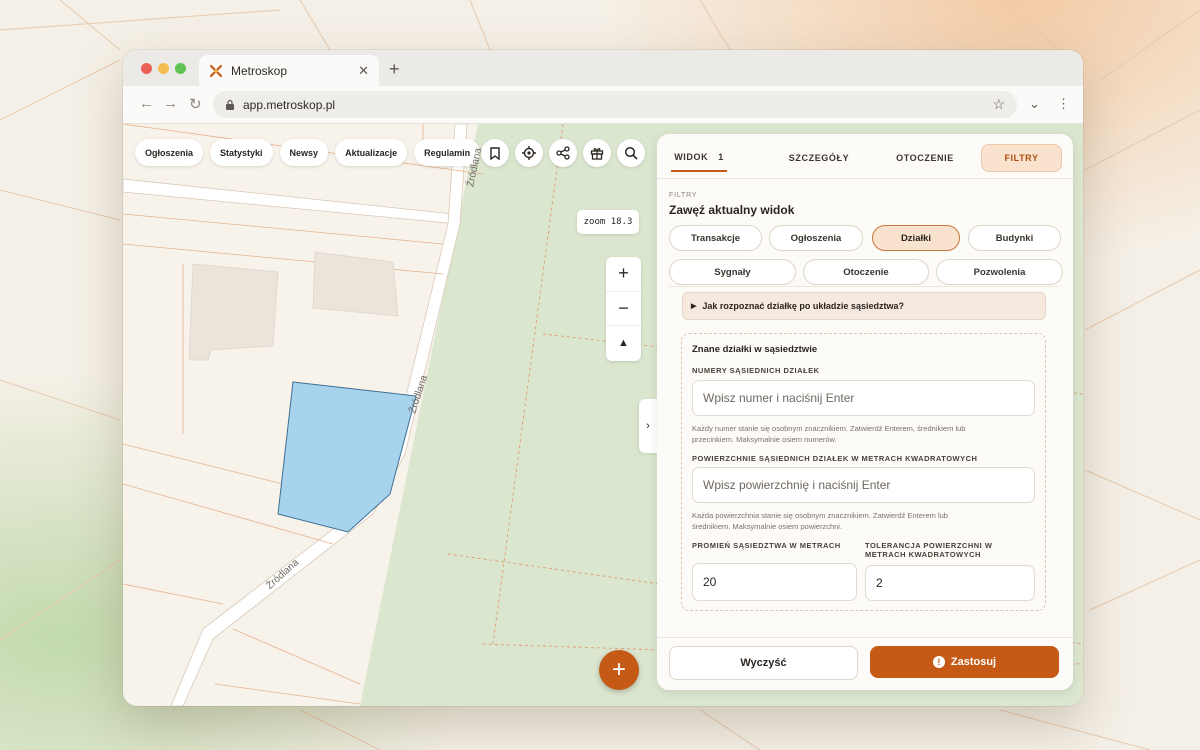  Describe the element at coordinates (764, 439) in the screenshot. I see `numbers-hint-line-2: przecinkiem. Maksymalnie osiem numerów.` at that location.